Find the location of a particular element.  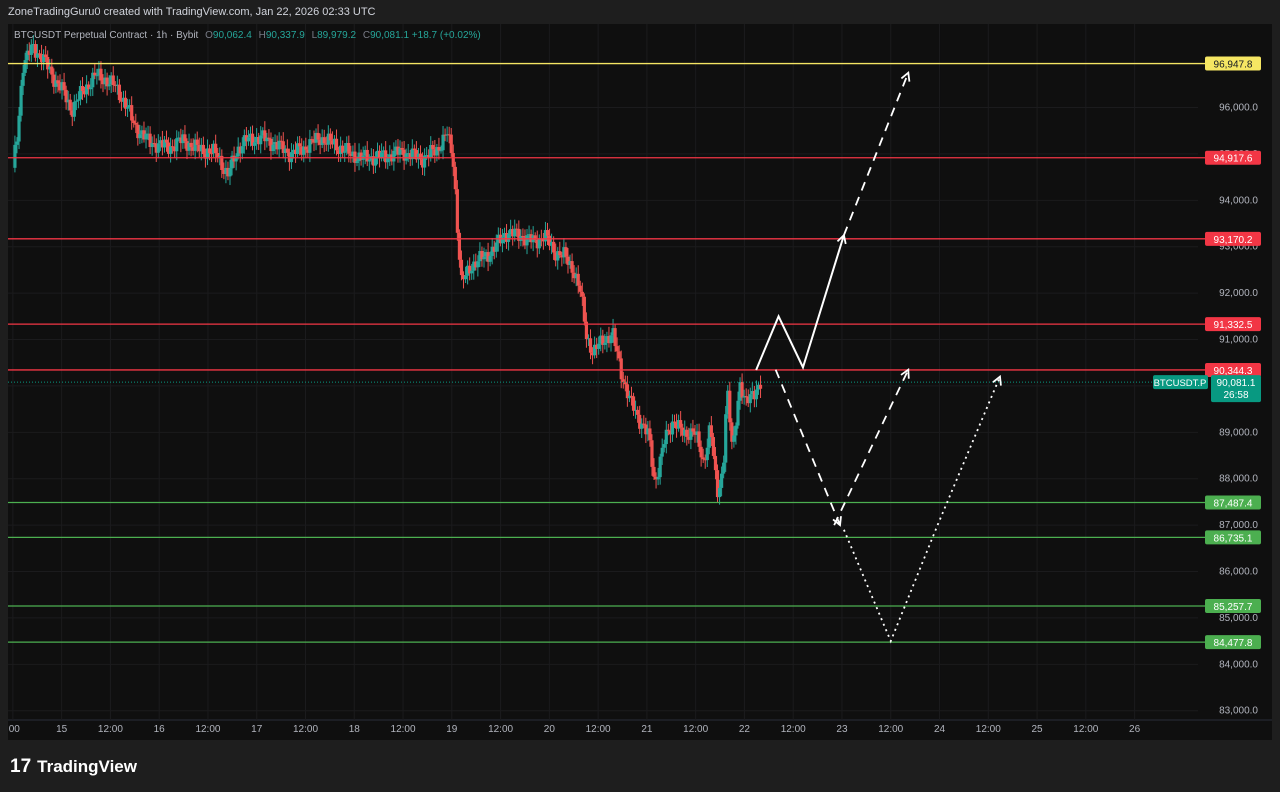

close-value: 90,081.1 is located at coordinates (390, 35).